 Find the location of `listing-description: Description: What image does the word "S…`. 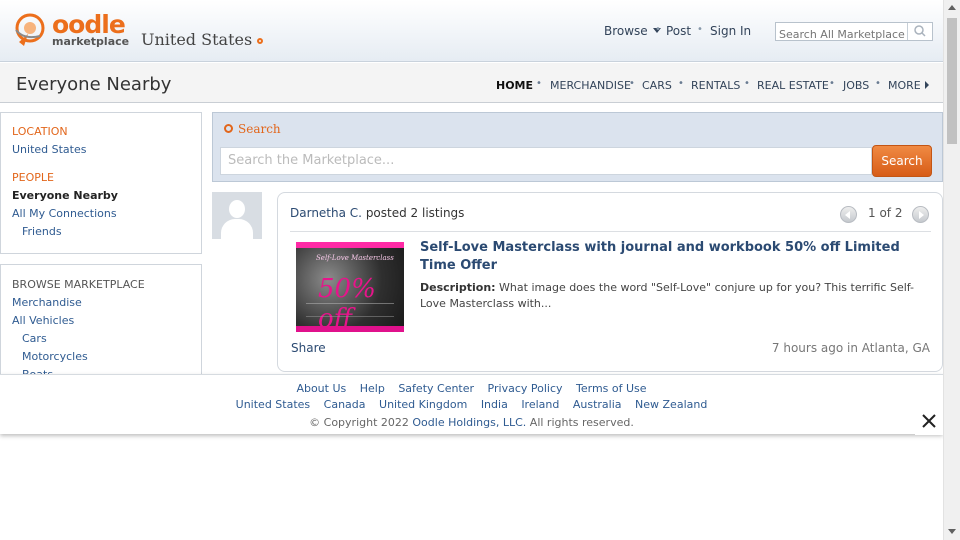

listing-description: Description: What image does the word "S… is located at coordinates (675, 296).